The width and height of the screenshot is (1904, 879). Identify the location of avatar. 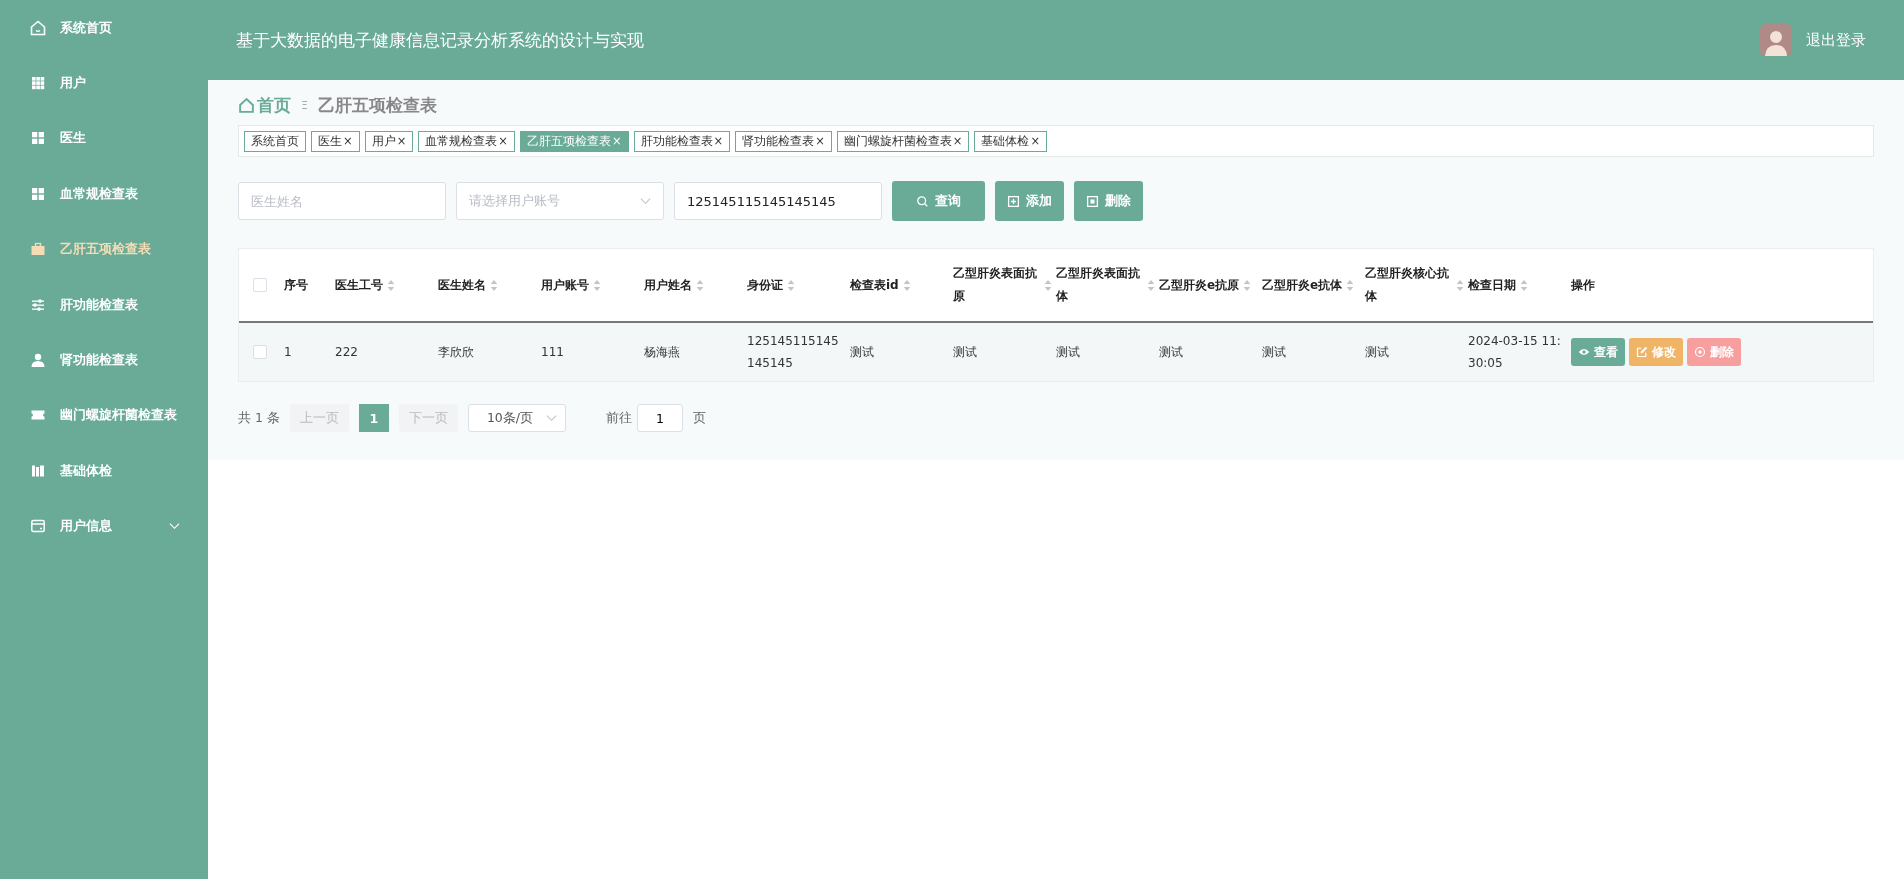
(1776, 40).